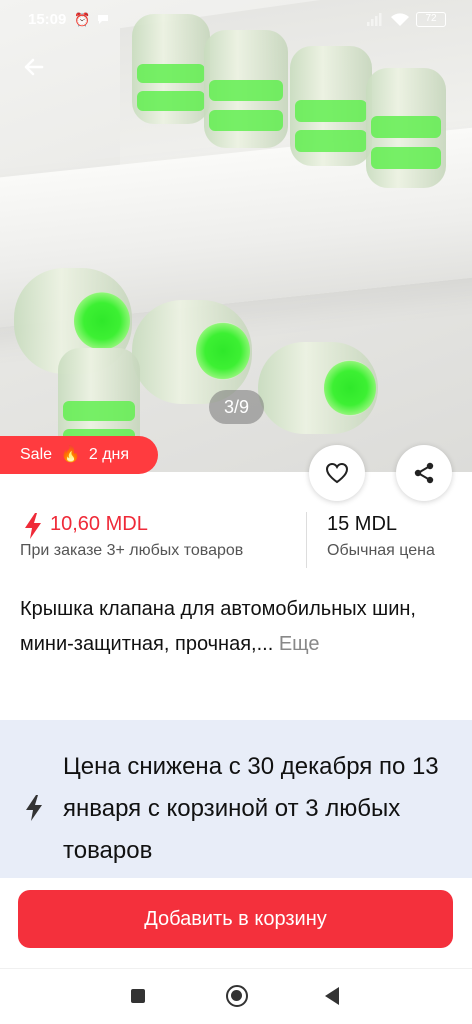 Image resolution: width=472 pixels, height=1024 pixels. I want to click on fire-icon: 🔥, so click(70, 454).